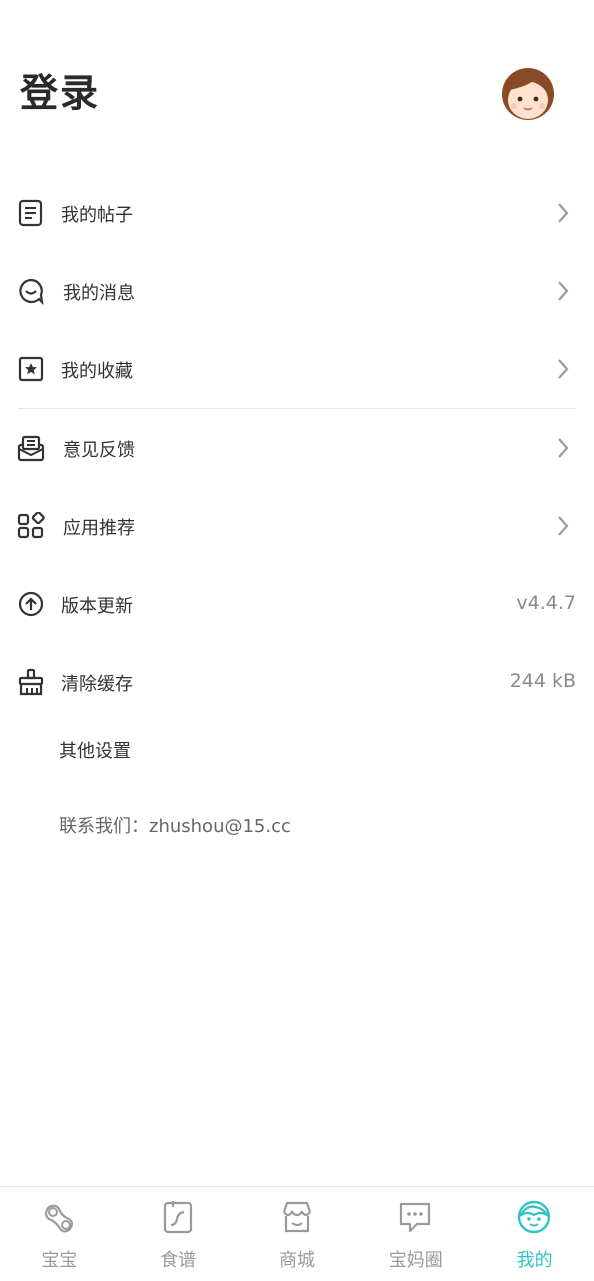 The image size is (594, 1281). I want to click on shop-icon, so click(296, 1217).